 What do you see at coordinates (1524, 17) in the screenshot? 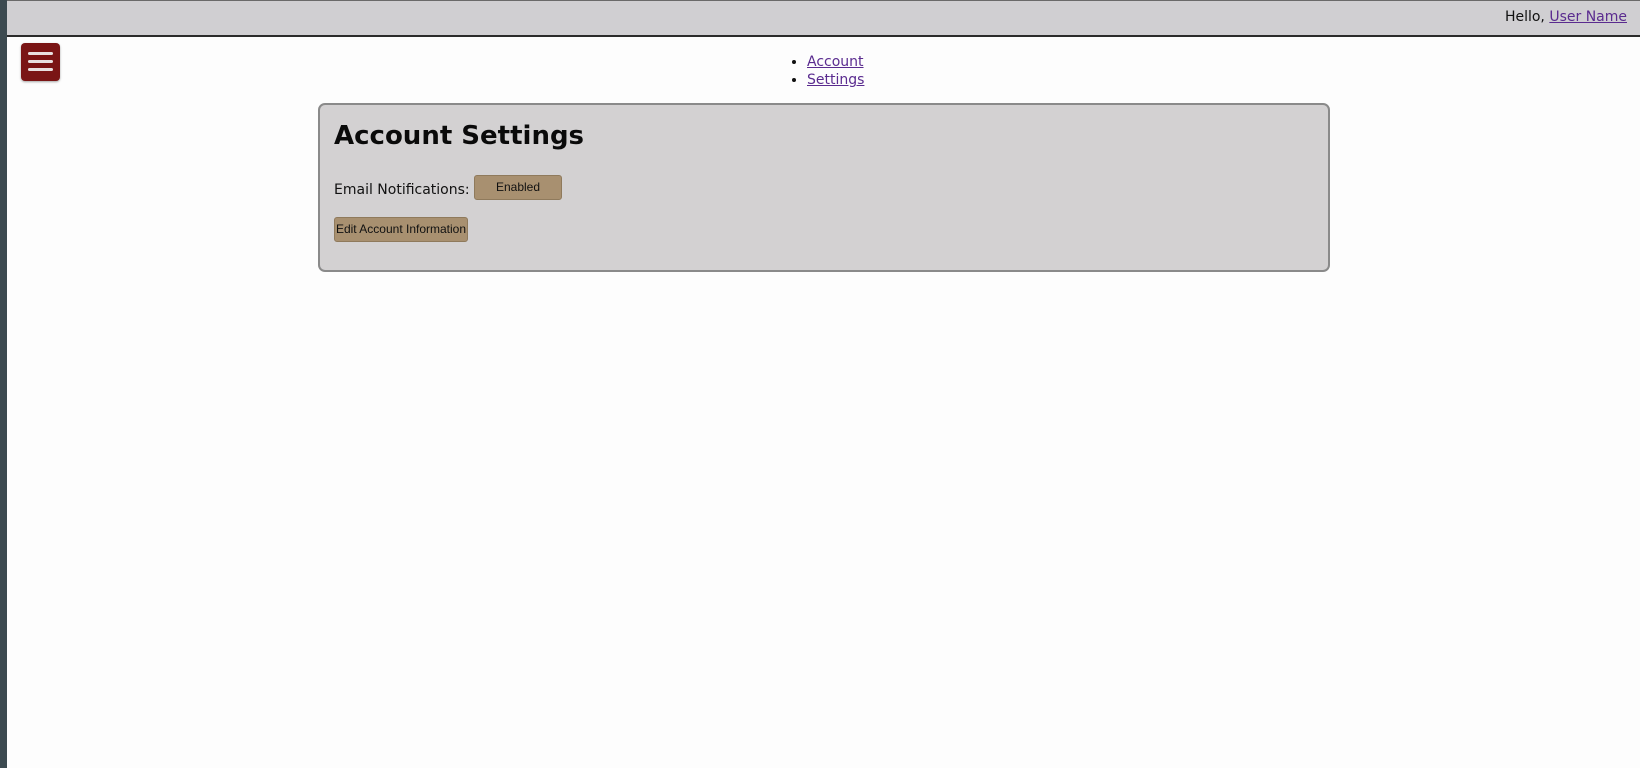
I see `greeting-text: Hello,` at bounding box center [1524, 17].